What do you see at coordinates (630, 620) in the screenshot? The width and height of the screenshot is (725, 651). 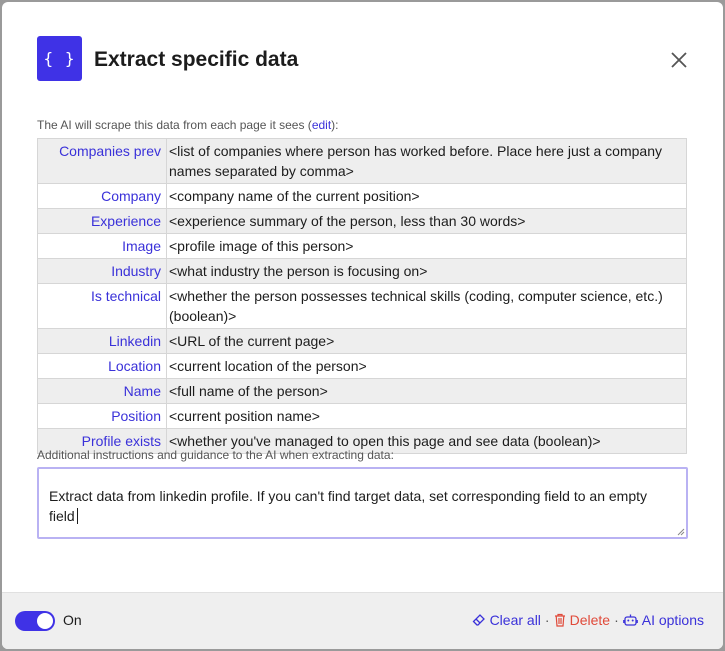 I see `robot-icon` at bounding box center [630, 620].